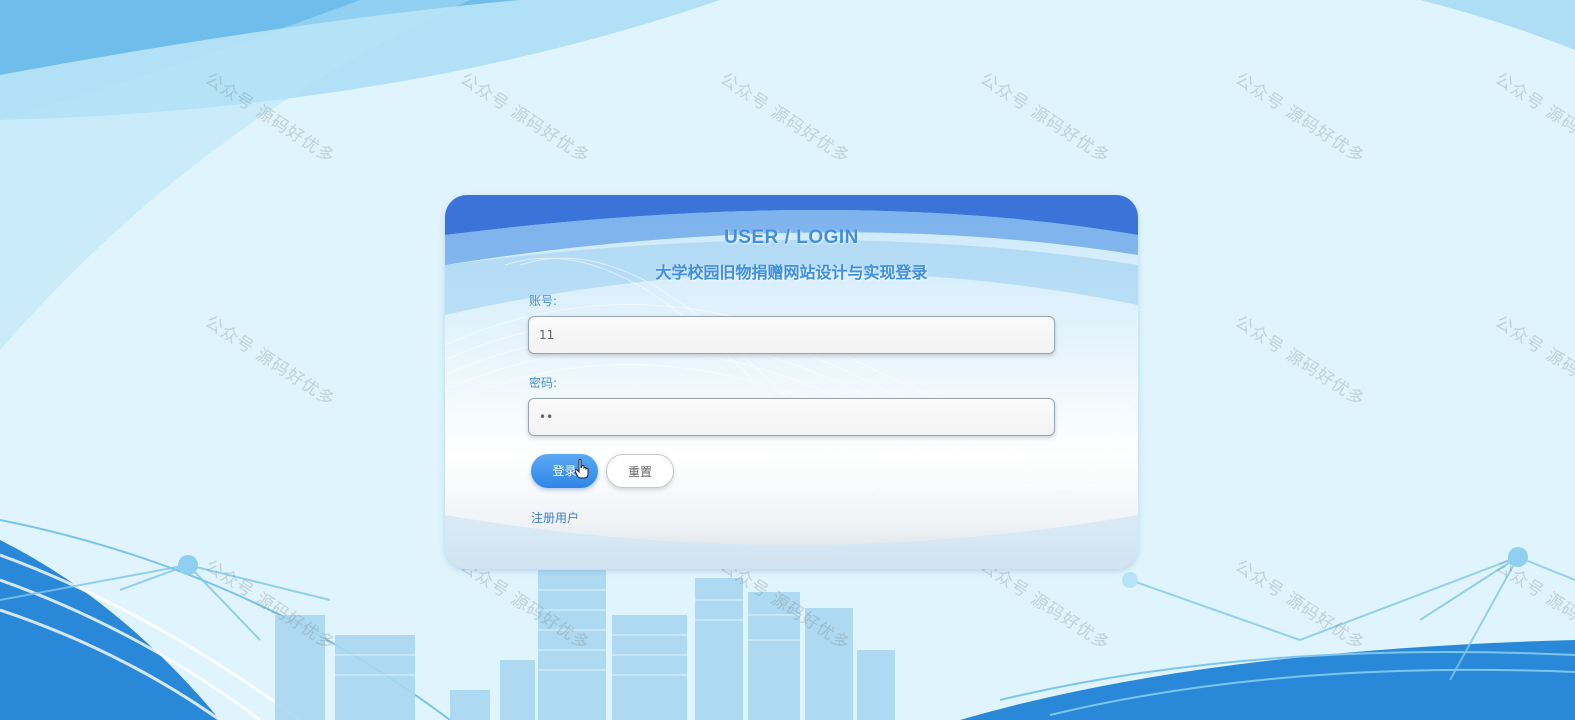  I want to click on password-input: ••, so click(791, 417).